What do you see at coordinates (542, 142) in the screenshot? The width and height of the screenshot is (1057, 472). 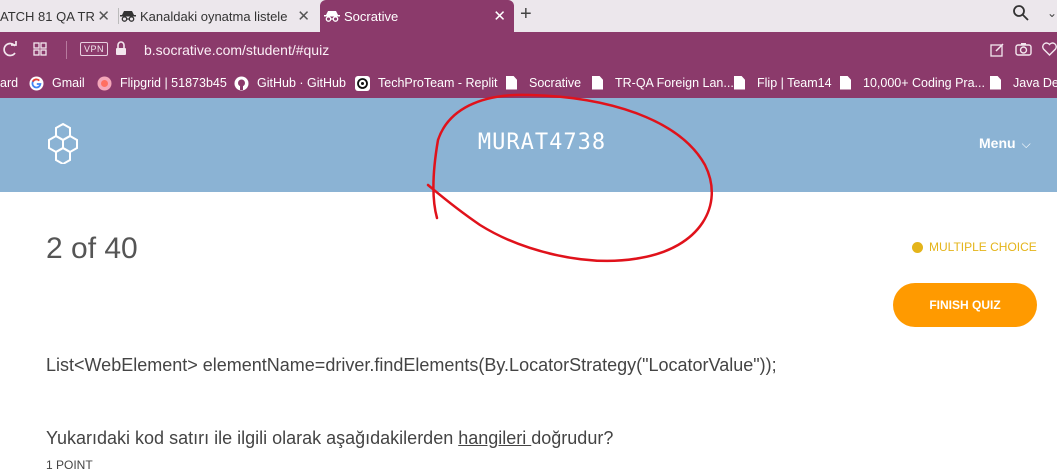 I see `room-name: MURAT4738` at bounding box center [542, 142].